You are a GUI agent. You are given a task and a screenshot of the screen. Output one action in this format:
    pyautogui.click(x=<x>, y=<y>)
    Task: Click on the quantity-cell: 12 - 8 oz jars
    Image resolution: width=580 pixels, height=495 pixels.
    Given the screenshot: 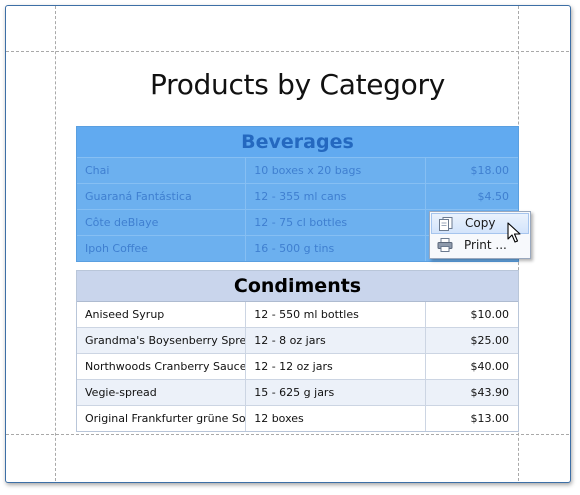 What is the action you would take?
    pyautogui.click(x=336, y=340)
    